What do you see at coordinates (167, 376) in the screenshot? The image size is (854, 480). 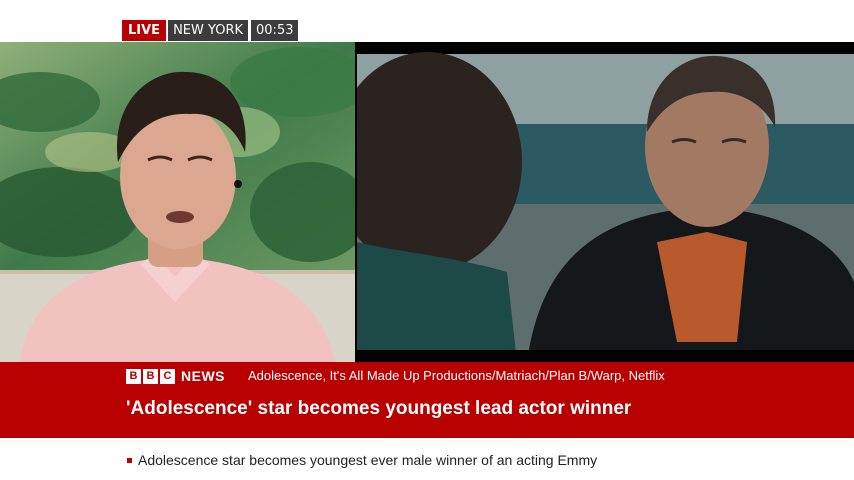 I see `bbc-logo-block-3: C` at bounding box center [167, 376].